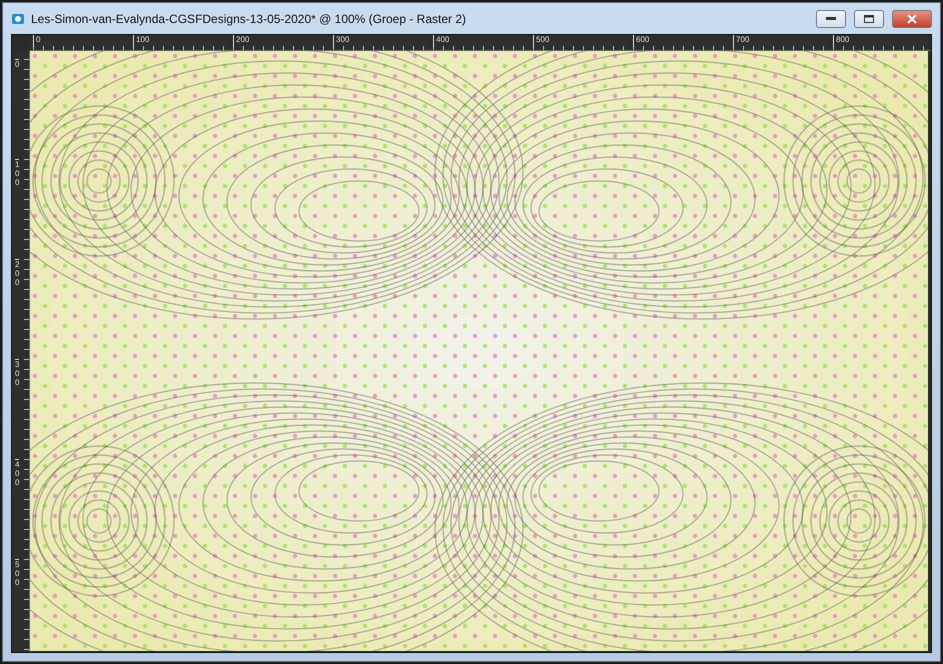 The width and height of the screenshot is (943, 664). I want to click on maximize-icon, so click(869, 18).